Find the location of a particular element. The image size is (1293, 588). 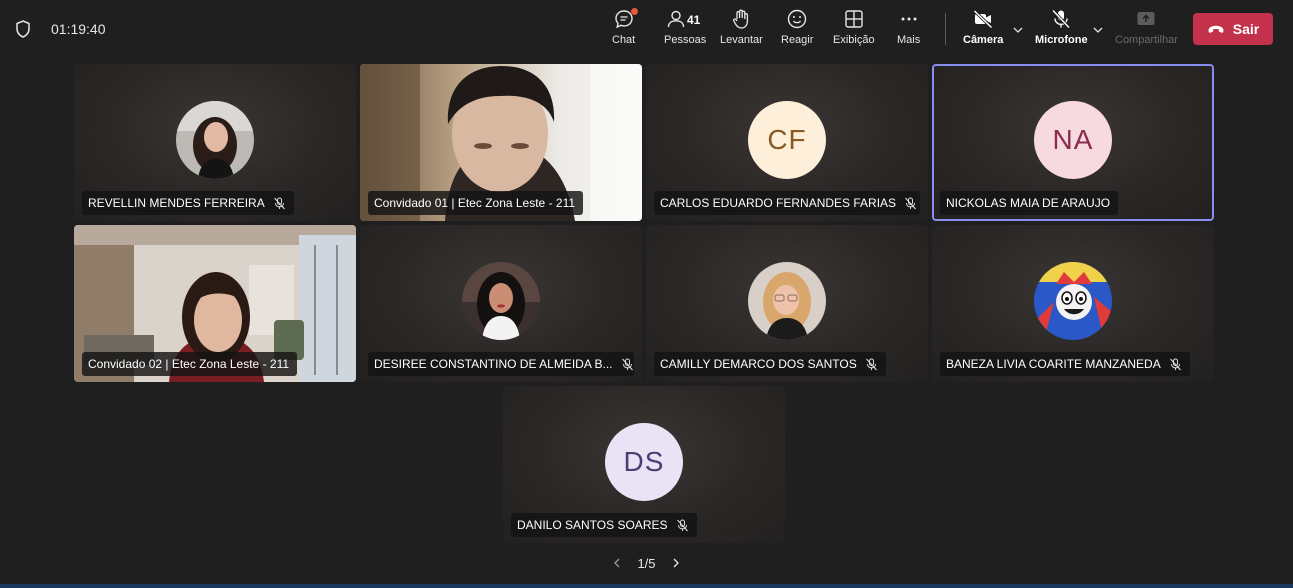

smiley-icon is located at coordinates (797, 19).